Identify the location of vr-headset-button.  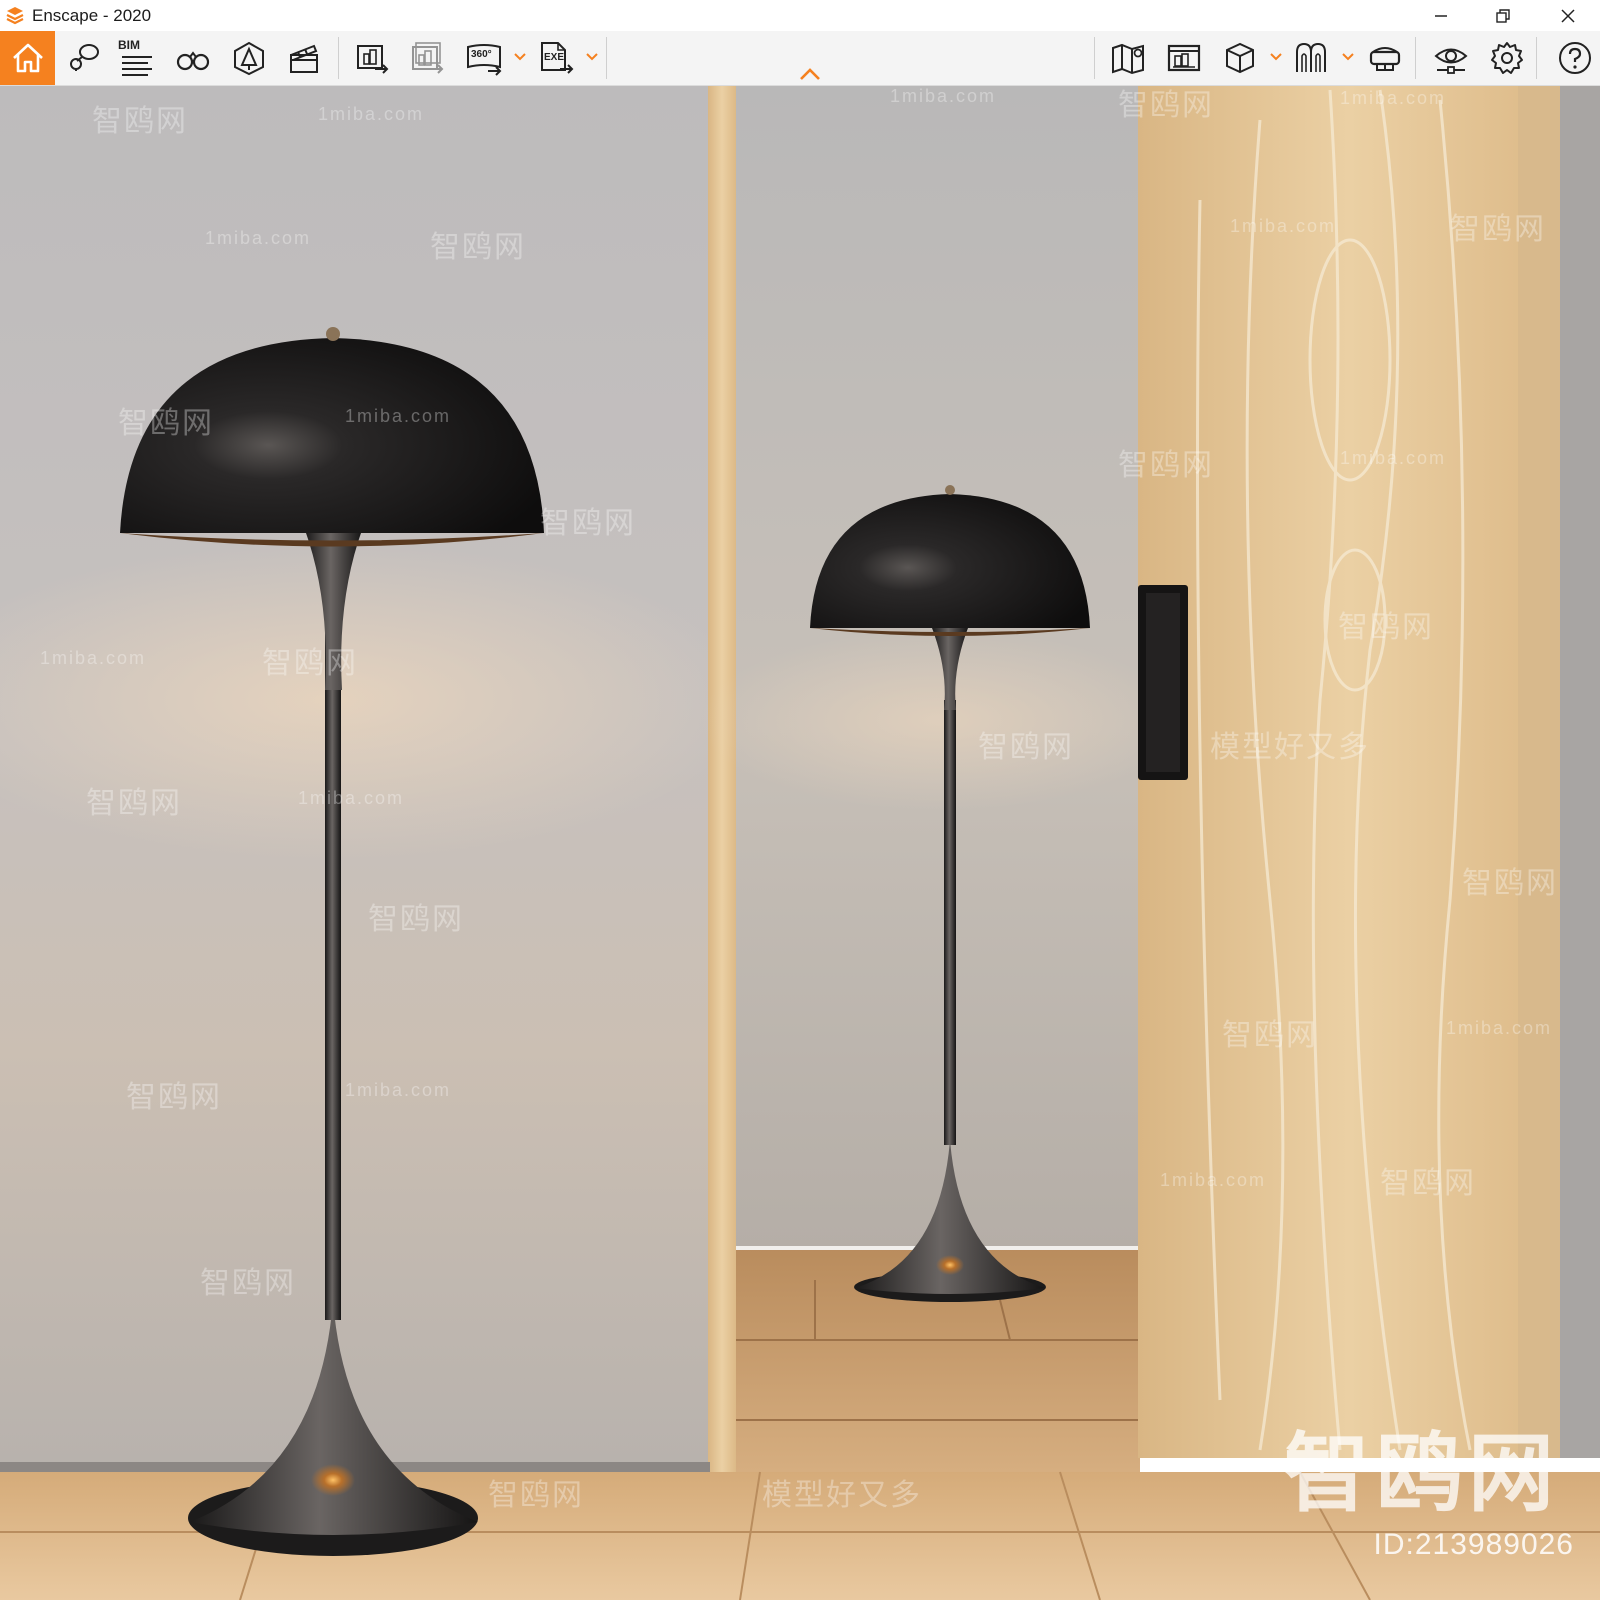
(1385, 58).